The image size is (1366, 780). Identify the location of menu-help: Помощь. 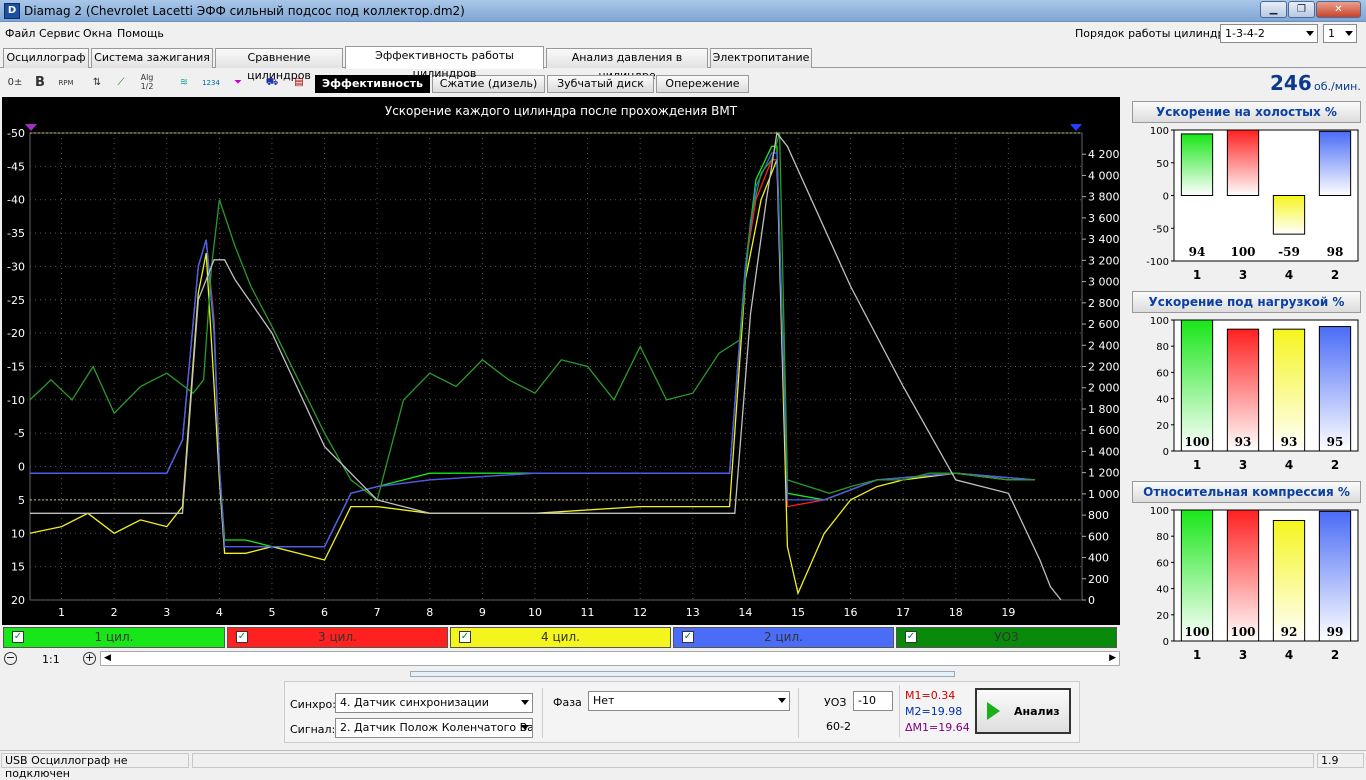
(140, 33).